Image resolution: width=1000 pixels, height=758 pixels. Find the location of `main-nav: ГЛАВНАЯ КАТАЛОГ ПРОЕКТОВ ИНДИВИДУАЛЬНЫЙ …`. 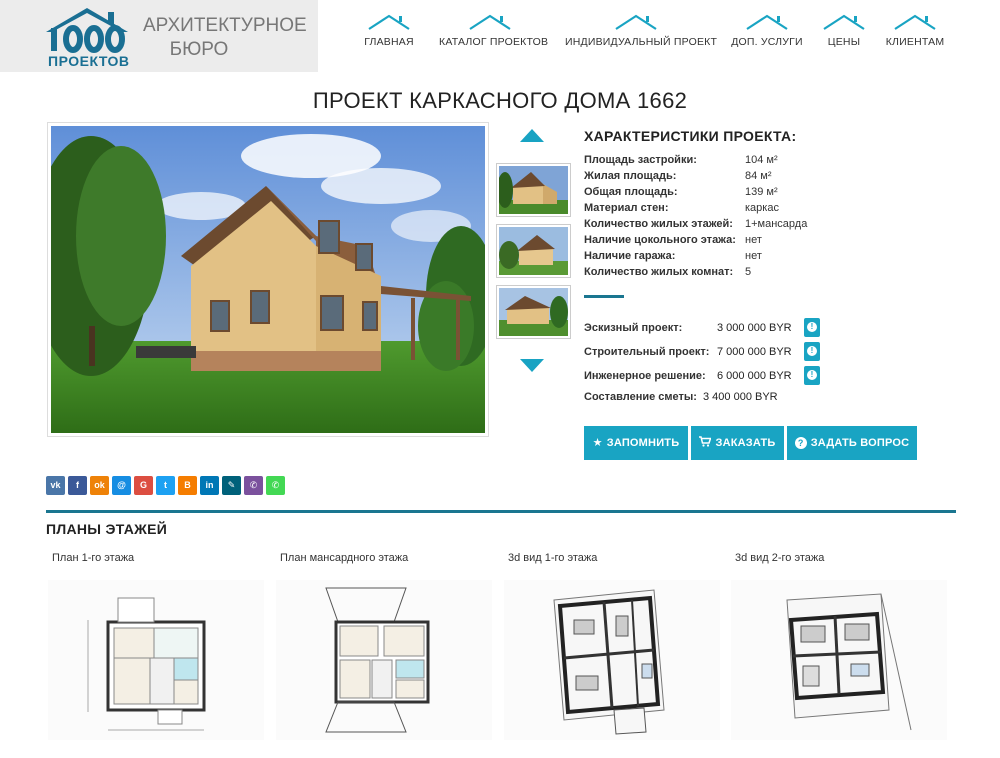

main-nav: ГЛАВНАЯ КАТАЛОГ ПРОЕКТОВ ИНДИВИДУАЛЬНЫЙ … is located at coordinates (657, 36).